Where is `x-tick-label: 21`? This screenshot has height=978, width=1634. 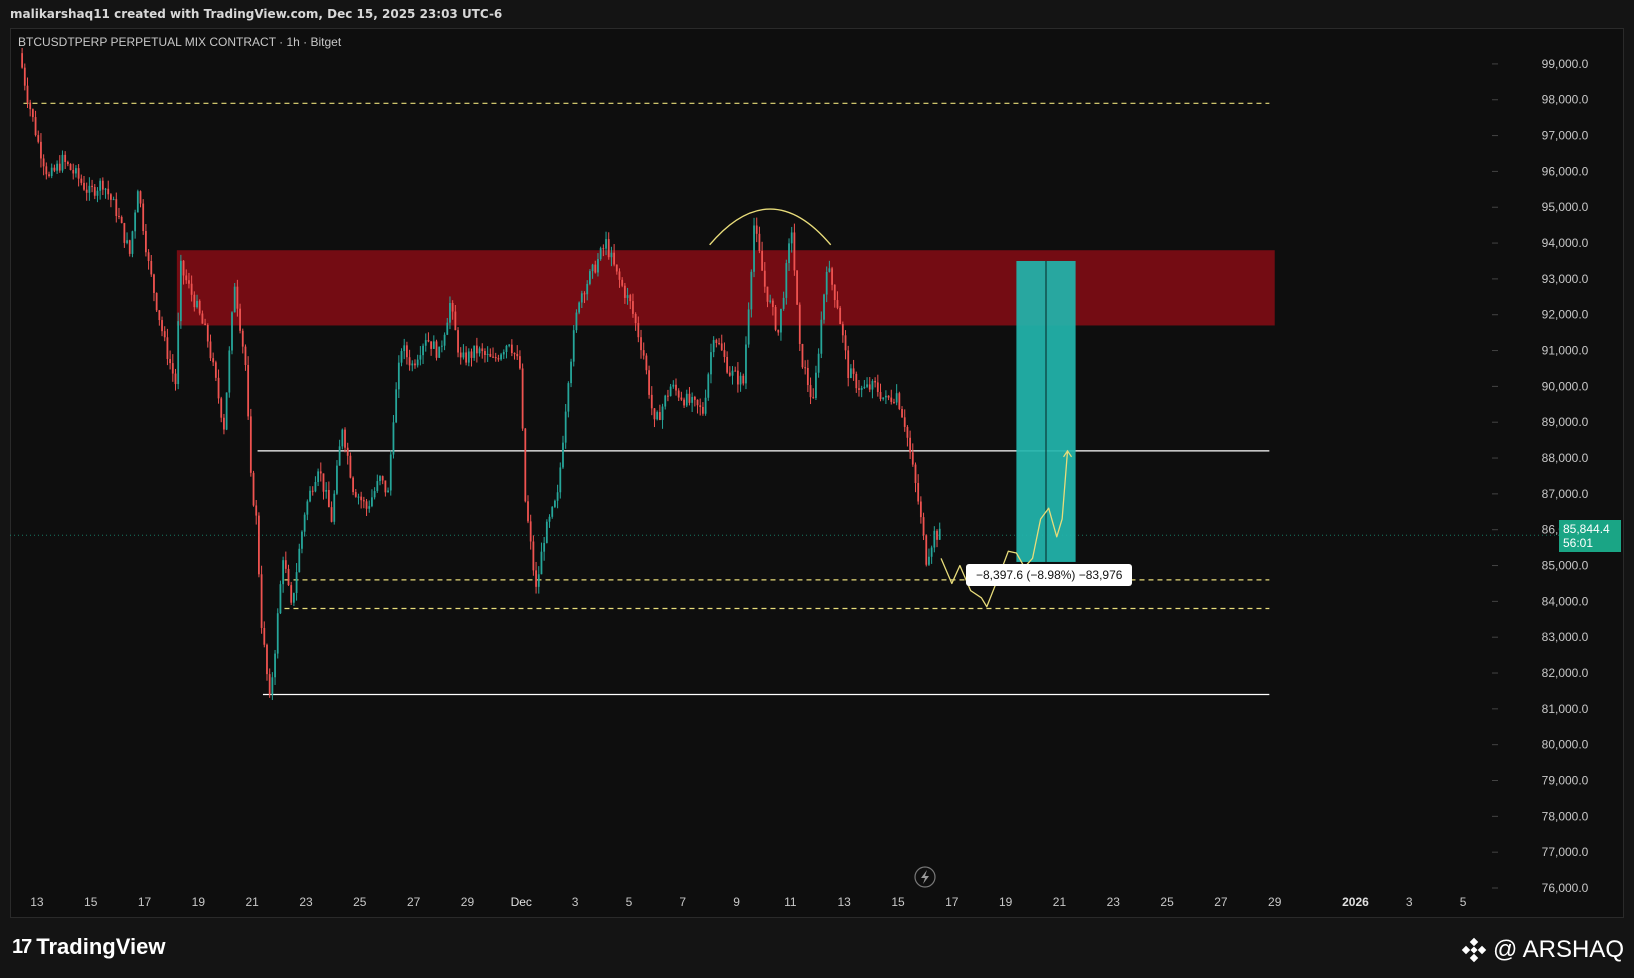 x-tick-label: 21 is located at coordinates (253, 902).